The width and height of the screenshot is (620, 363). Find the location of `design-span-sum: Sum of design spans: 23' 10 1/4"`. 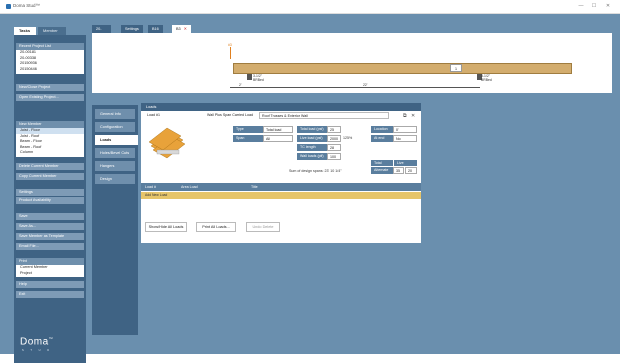

design-span-sum: Sum of design spans: 23' 10 1/4" is located at coordinates (315, 171).